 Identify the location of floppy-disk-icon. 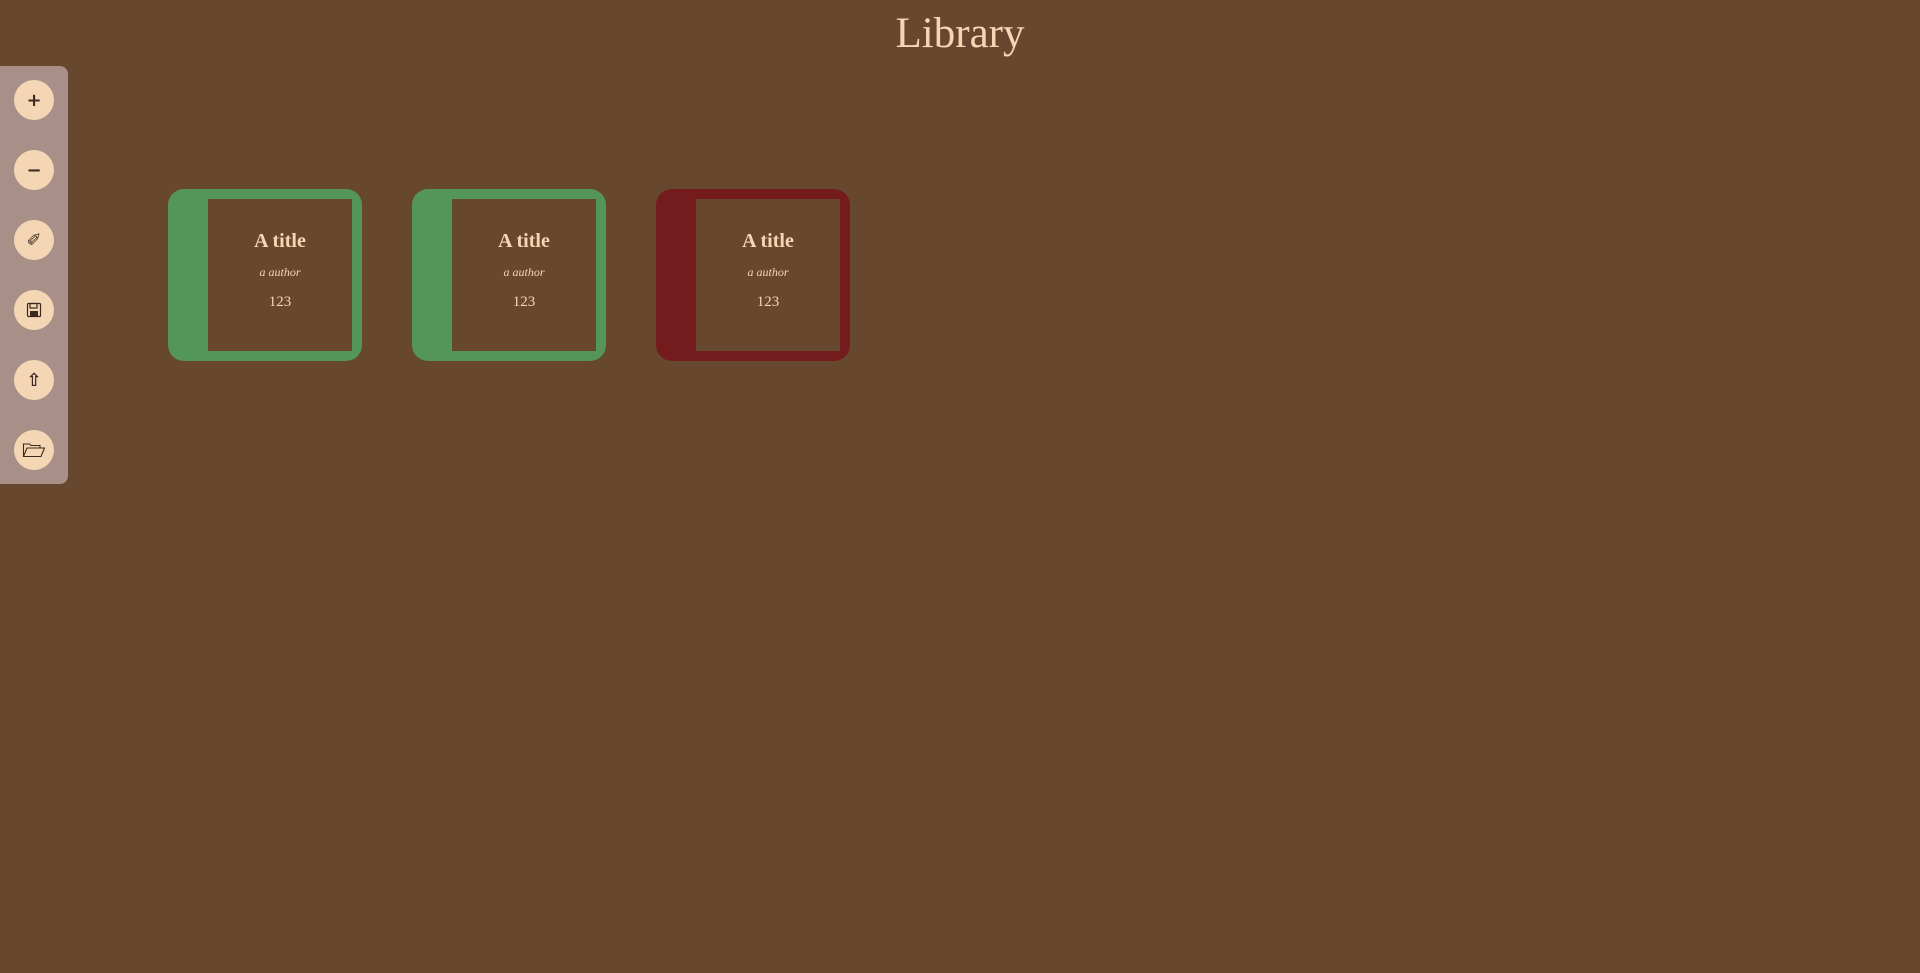
(34, 310).